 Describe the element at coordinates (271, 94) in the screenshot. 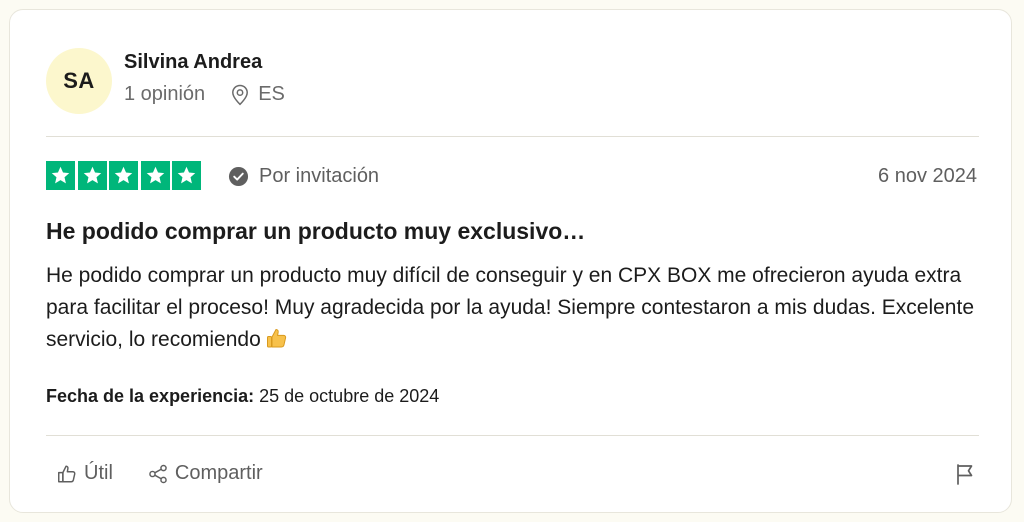

I see `country-code: ES` at that location.